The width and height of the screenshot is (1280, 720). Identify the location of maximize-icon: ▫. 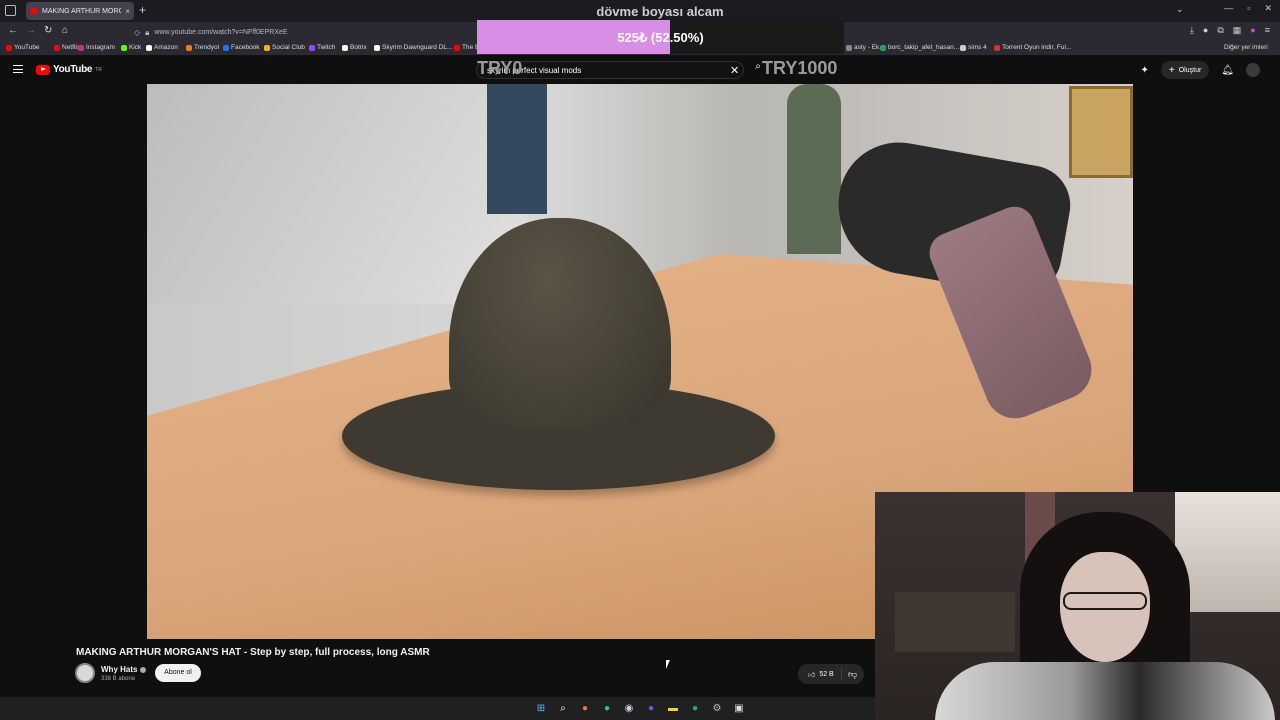
(1248, 8).